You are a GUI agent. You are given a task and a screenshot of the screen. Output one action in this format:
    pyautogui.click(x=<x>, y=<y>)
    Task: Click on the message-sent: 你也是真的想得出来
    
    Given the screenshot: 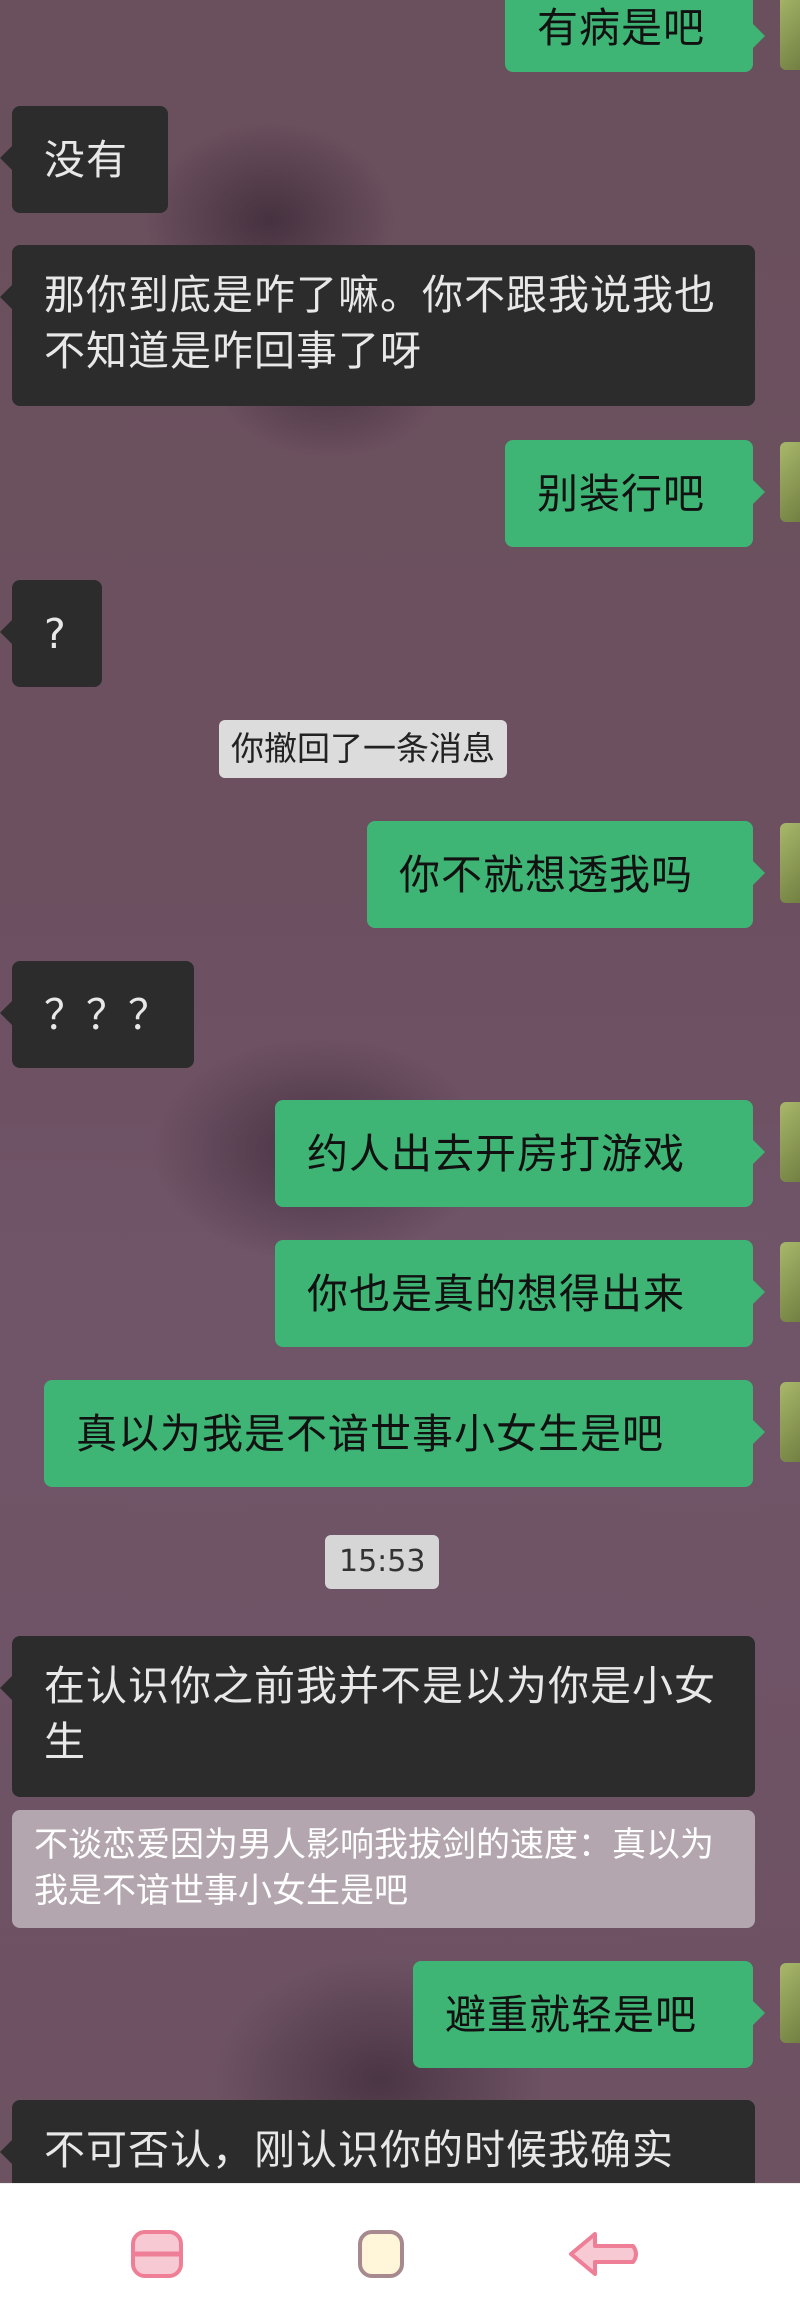 What is the action you would take?
    pyautogui.click(x=520, y=1293)
    